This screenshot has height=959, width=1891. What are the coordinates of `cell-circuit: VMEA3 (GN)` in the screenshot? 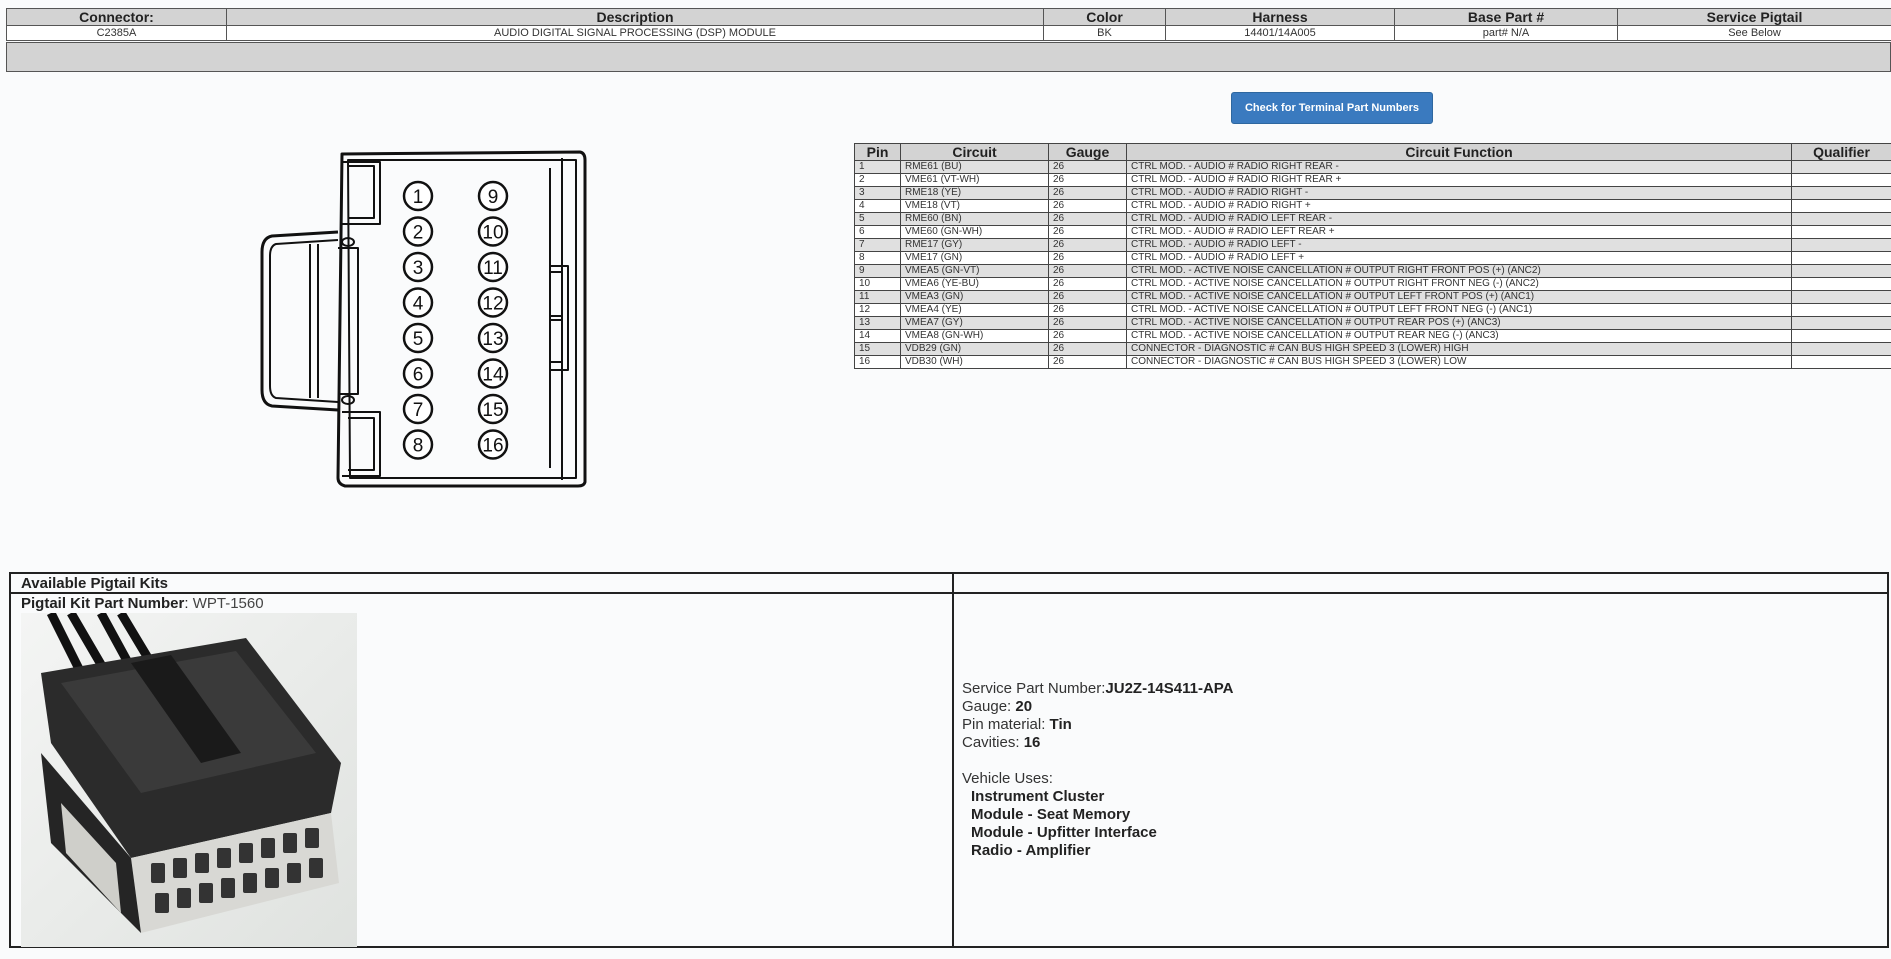 It's located at (974, 297).